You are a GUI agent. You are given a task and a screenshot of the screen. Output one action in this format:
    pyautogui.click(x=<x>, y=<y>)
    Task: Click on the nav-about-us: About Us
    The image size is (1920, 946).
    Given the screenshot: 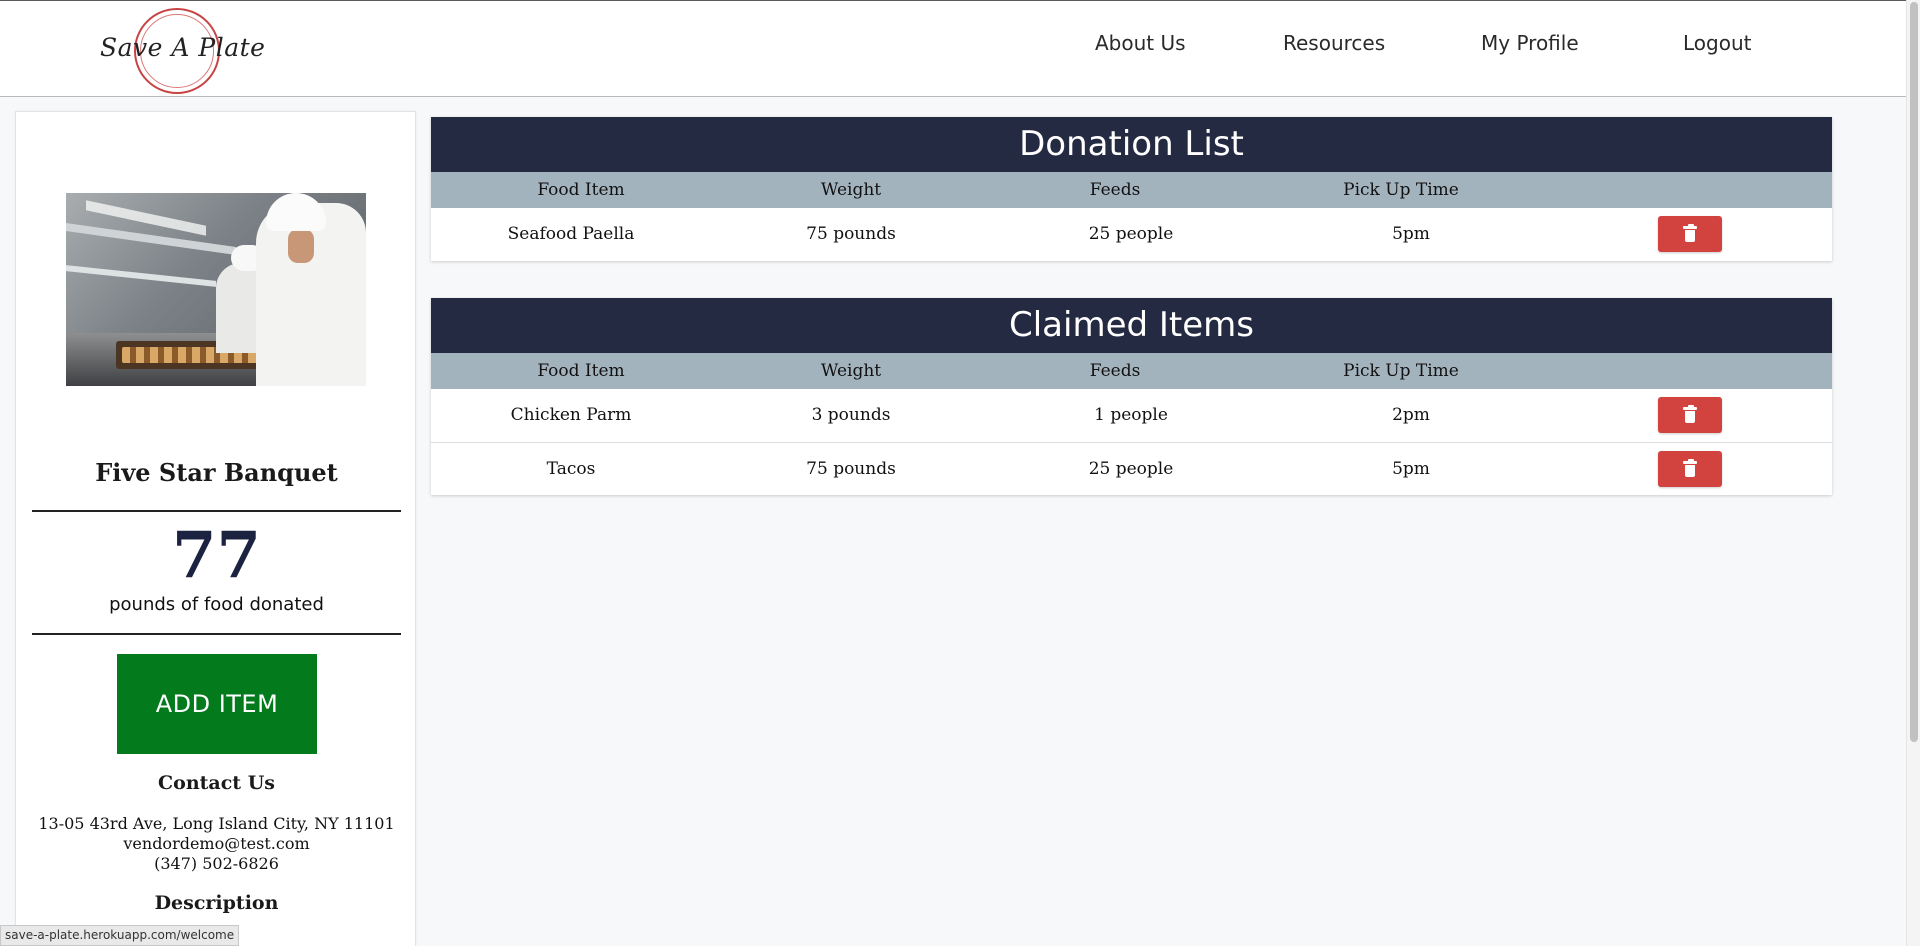 What is the action you would take?
    pyautogui.click(x=1140, y=43)
    